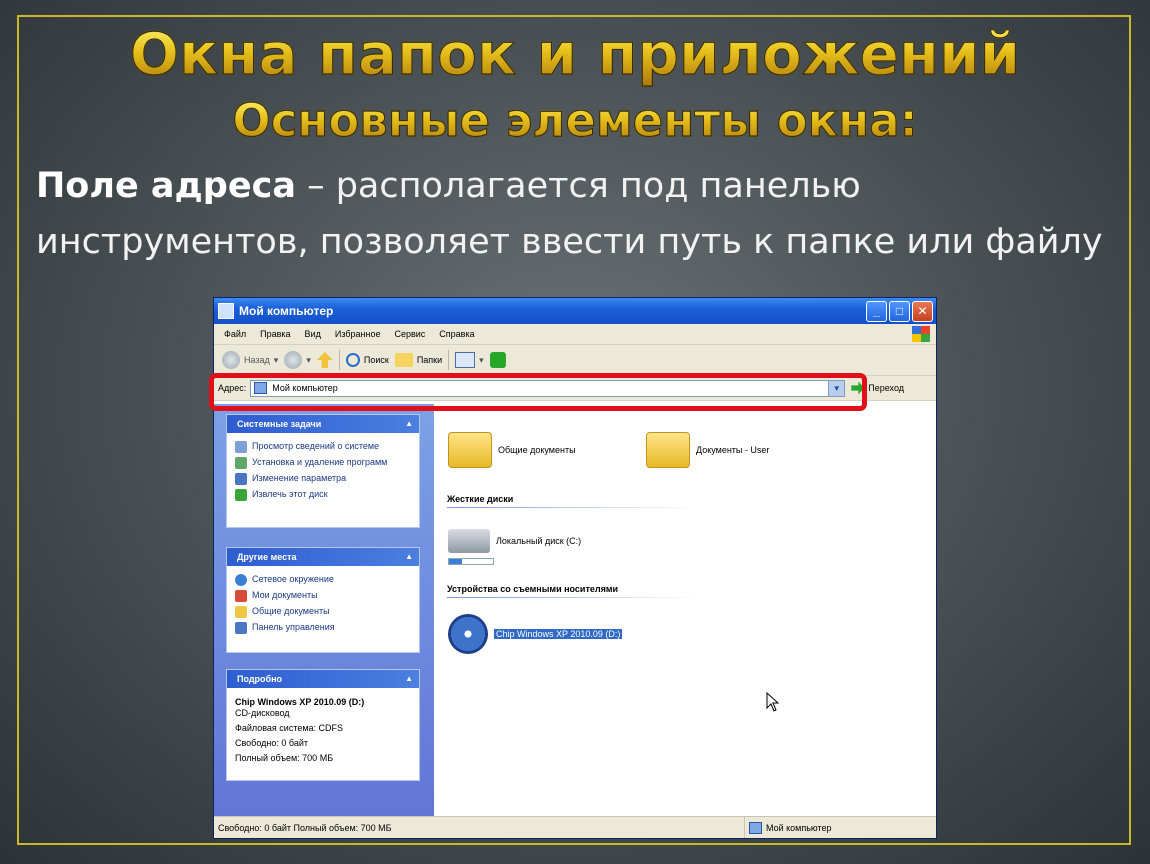 The height and width of the screenshot is (864, 1150). What do you see at coordinates (231, 360) in the screenshot?
I see `back-arrow-icon` at bounding box center [231, 360].